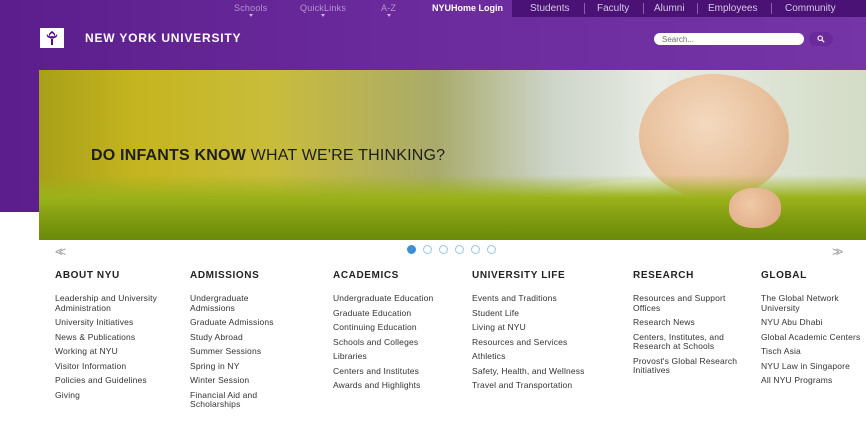  Describe the element at coordinates (240, 275) in the screenshot. I see `column-heading: ADMISSIONS` at that location.